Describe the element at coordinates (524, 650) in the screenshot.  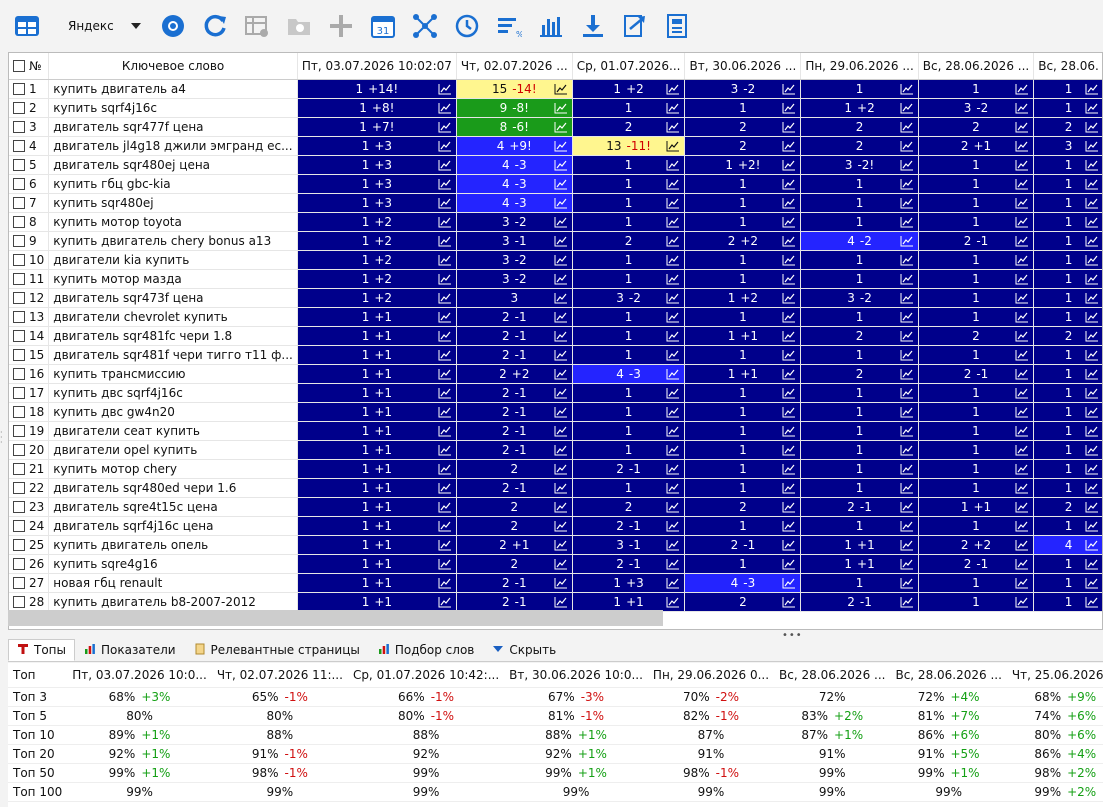
I see `tab-hide: Скрыть` at that location.